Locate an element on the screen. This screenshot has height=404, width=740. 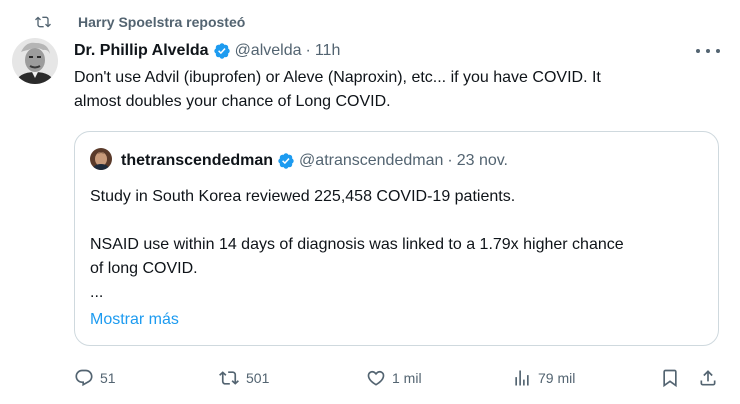
reply-button: 51 is located at coordinates (95, 378).